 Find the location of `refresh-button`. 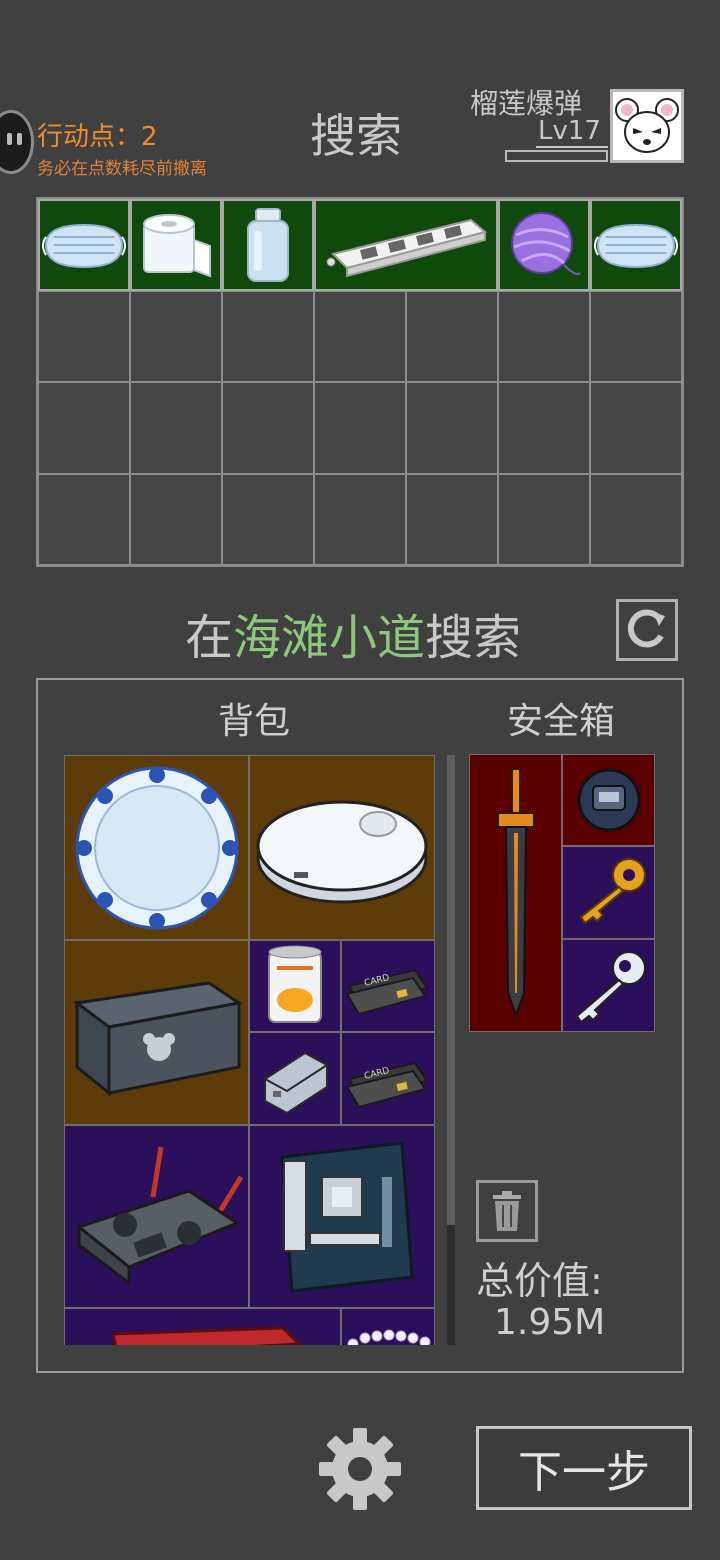

refresh-button is located at coordinates (647, 630).